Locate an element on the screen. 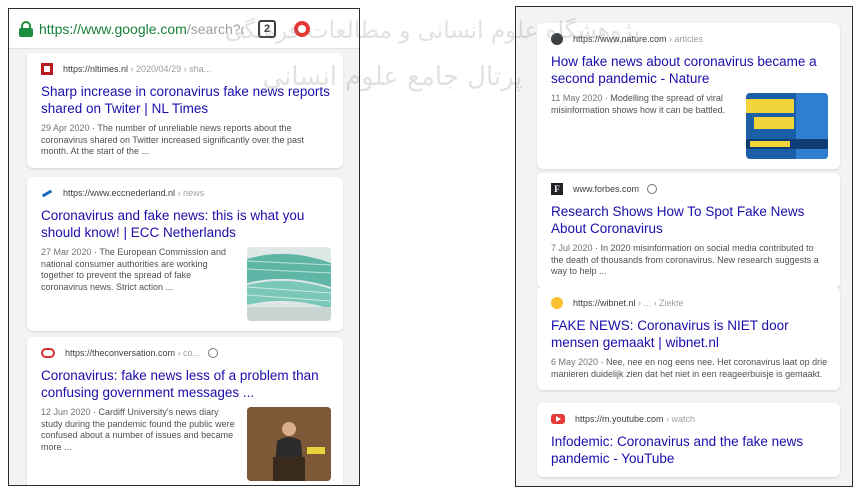 The height and width of the screenshot is (490, 857). press-conference-thumbnail is located at coordinates (289, 444).